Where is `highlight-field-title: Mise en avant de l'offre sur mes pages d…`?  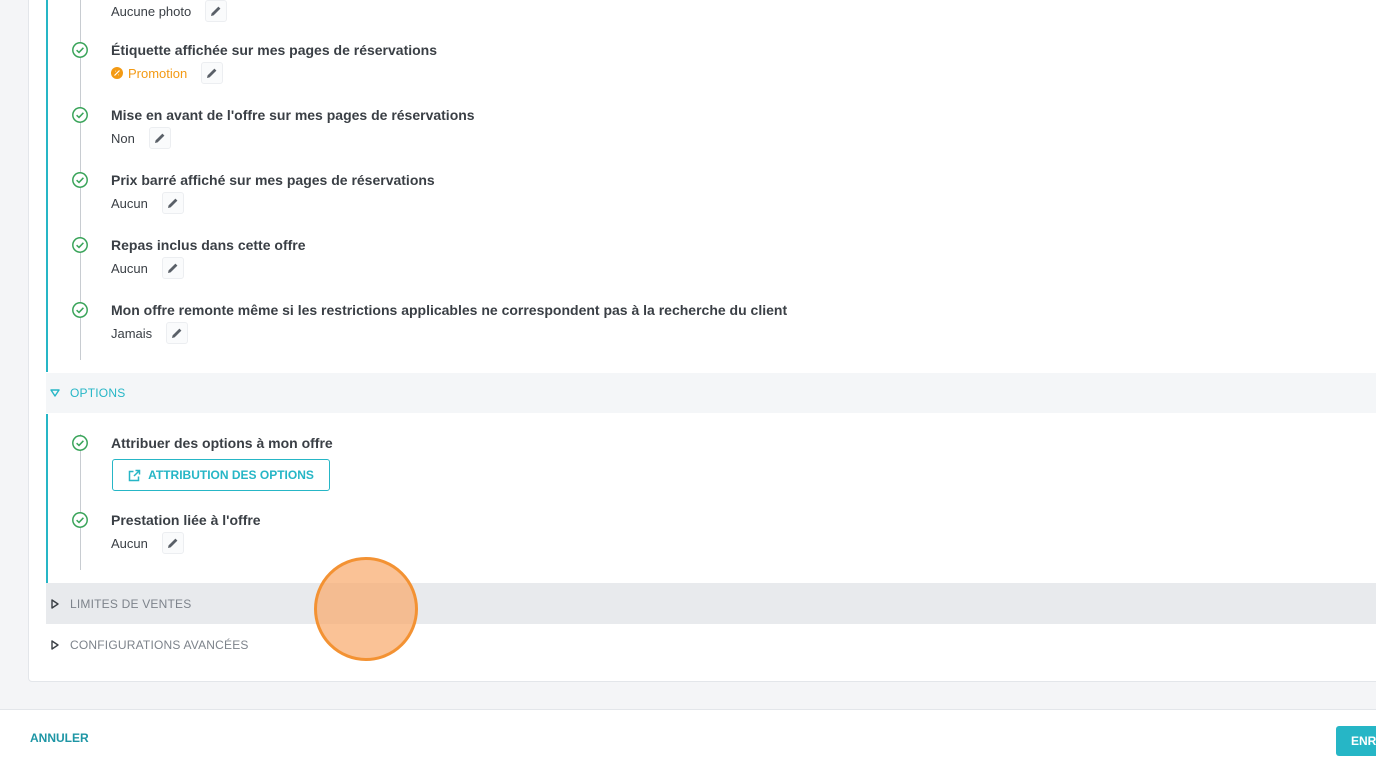 highlight-field-title: Mise en avant de l'offre sur mes pages d… is located at coordinates (293, 115).